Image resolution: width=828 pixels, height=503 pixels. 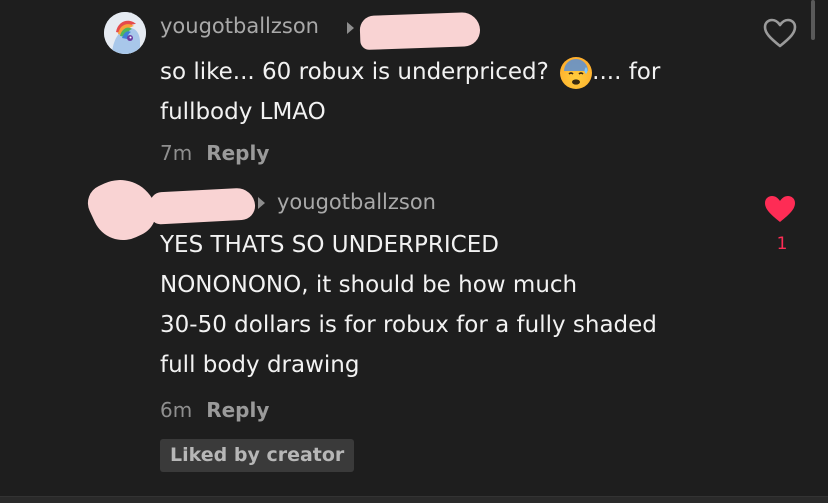 I want to click on avatar-image, so click(x=125, y=33).